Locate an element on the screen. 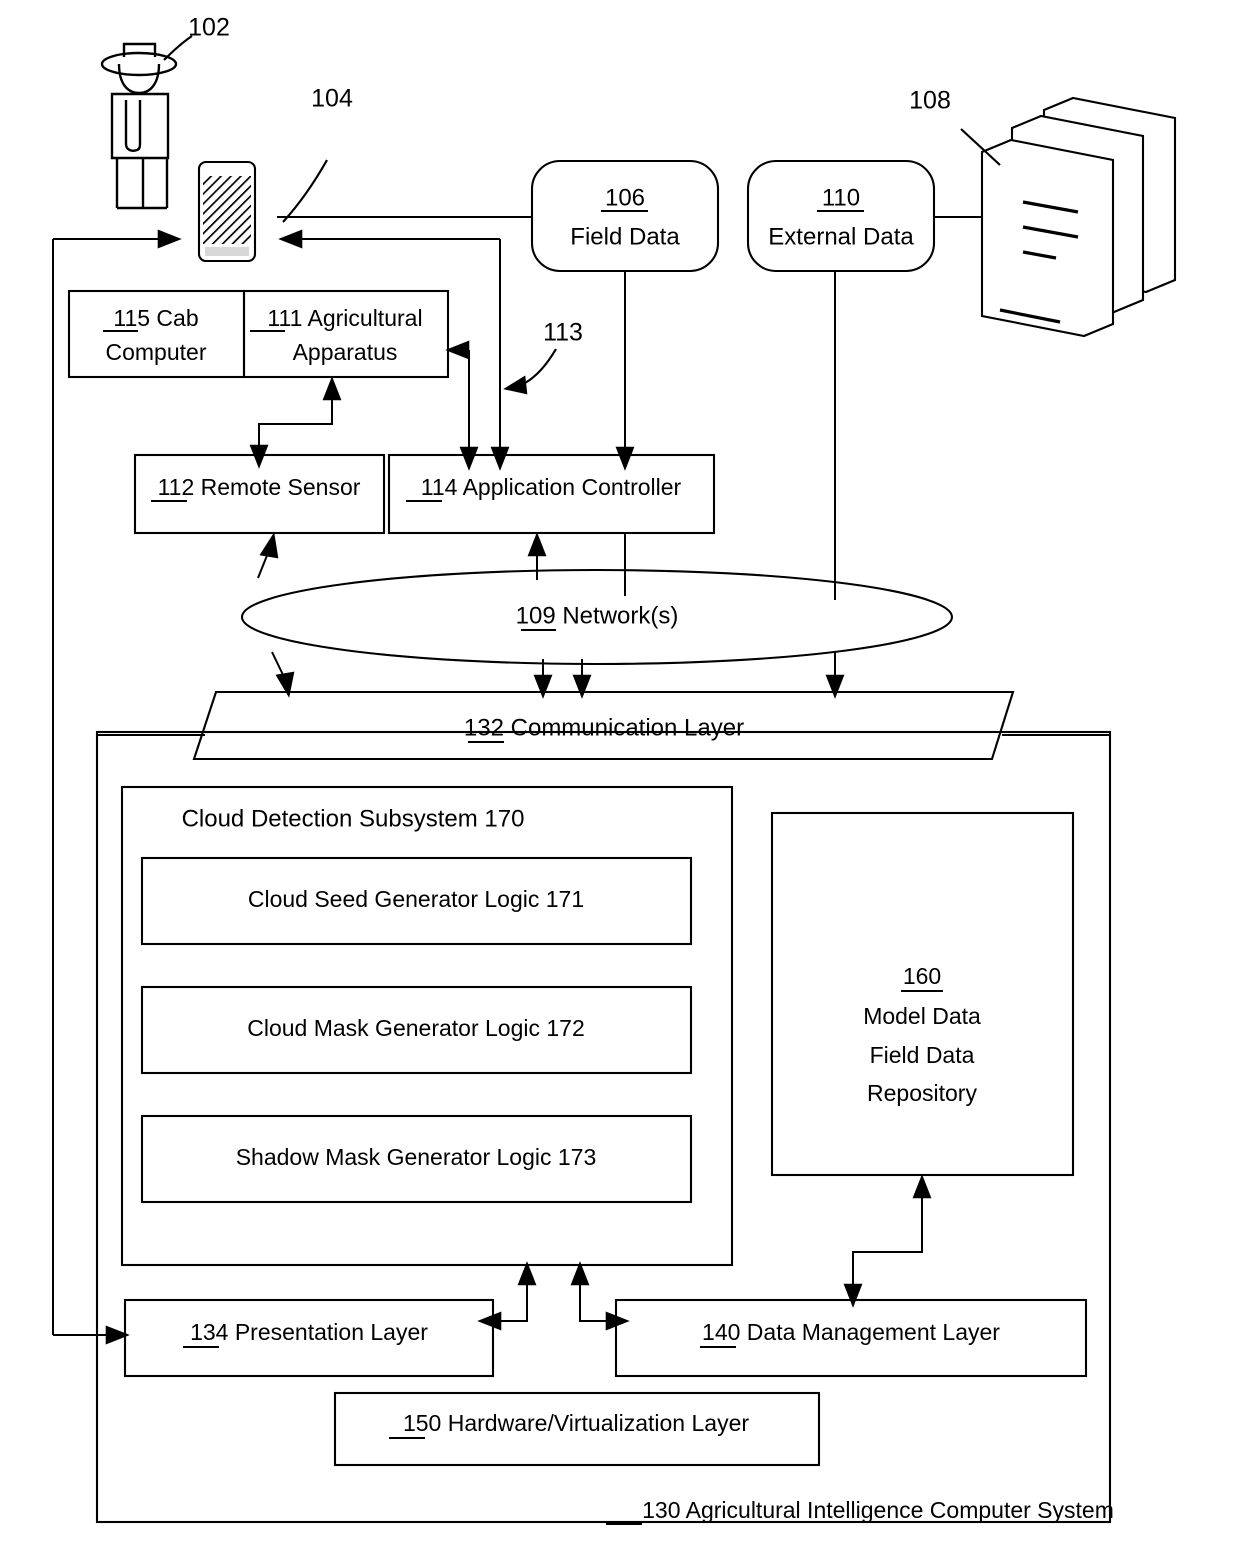 The width and height of the screenshot is (1240, 1568). link-subsystem-presentation is located at coordinates (513, 1302).